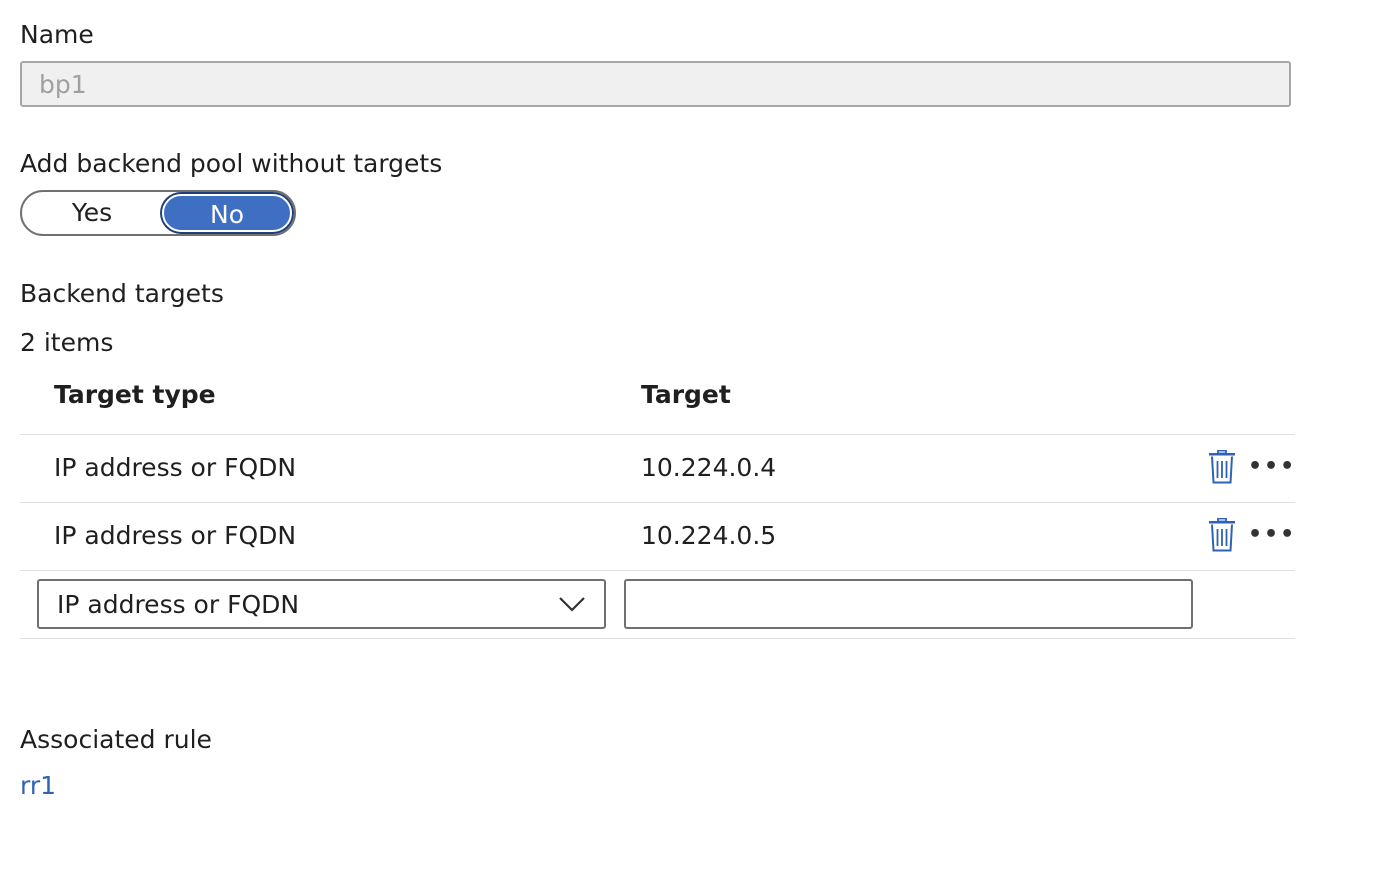 The width and height of the screenshot is (1400, 870). What do you see at coordinates (38, 786) in the screenshot?
I see `associated-rule-link: rr1` at bounding box center [38, 786].